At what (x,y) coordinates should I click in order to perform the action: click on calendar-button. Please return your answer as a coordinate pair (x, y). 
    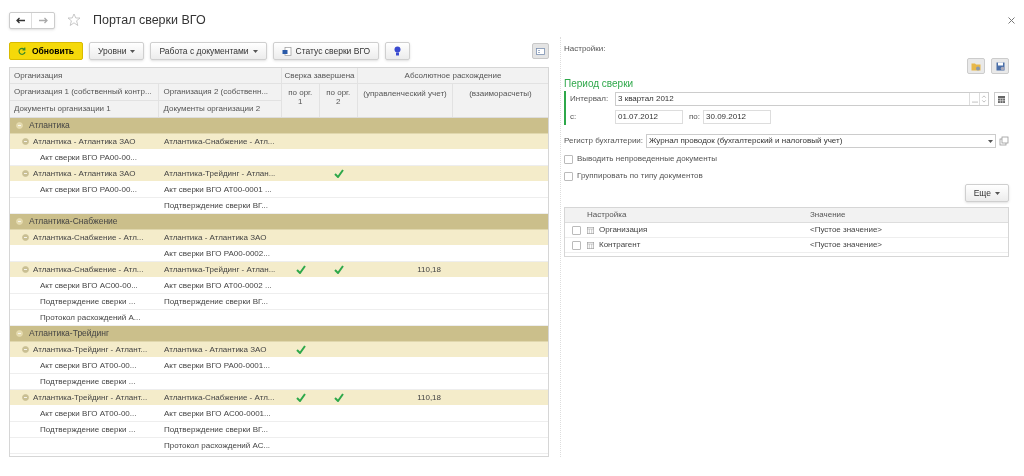
    Looking at the image, I should click on (1001, 99).